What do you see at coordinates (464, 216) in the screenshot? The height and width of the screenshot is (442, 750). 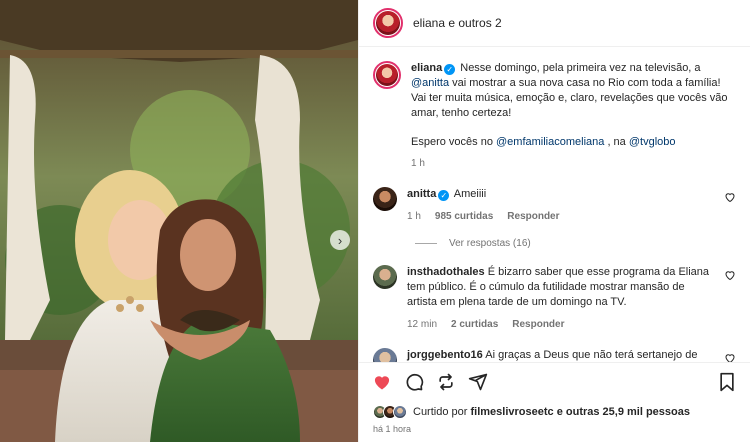 I see `comment-likes: 985 curtidas` at bounding box center [464, 216].